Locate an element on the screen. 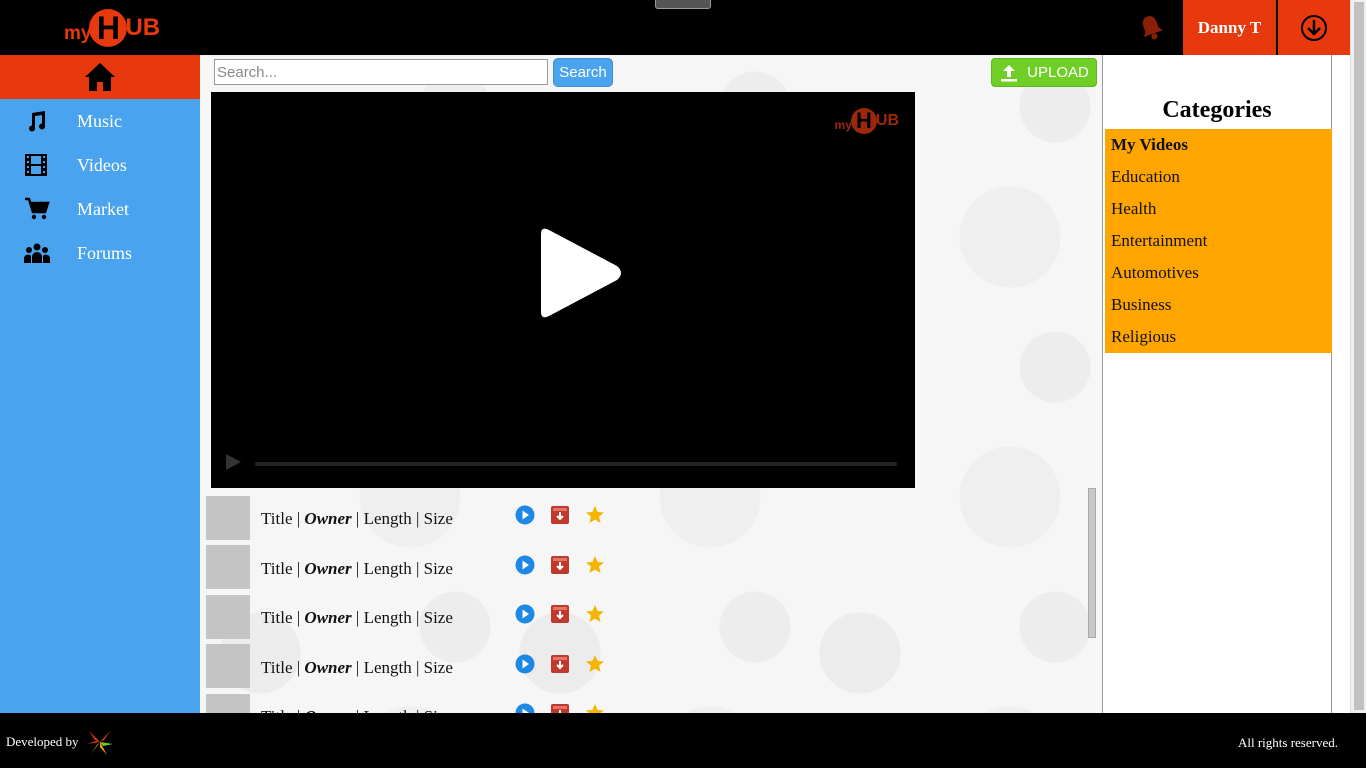  page-scrollbar is located at coordinates (1358, 356).